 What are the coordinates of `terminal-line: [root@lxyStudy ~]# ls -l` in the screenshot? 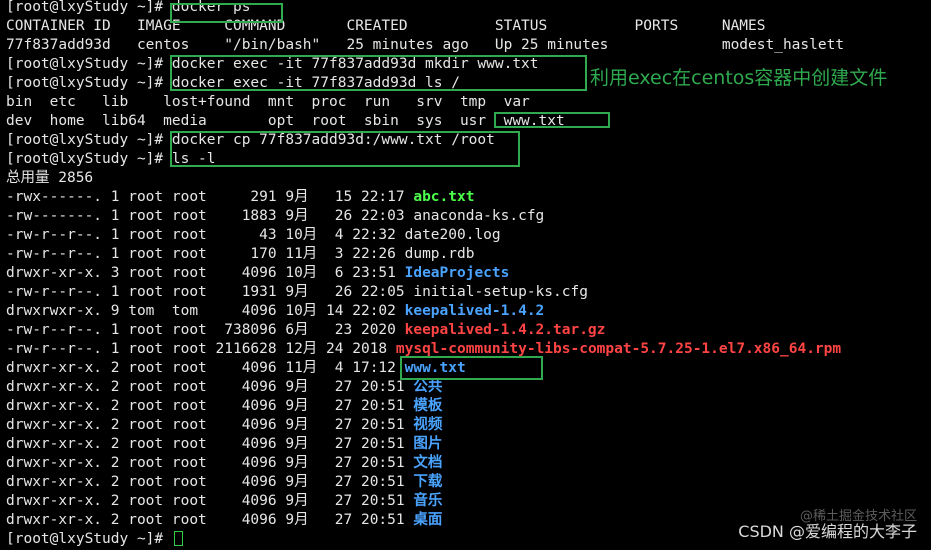 It's located at (111, 159).